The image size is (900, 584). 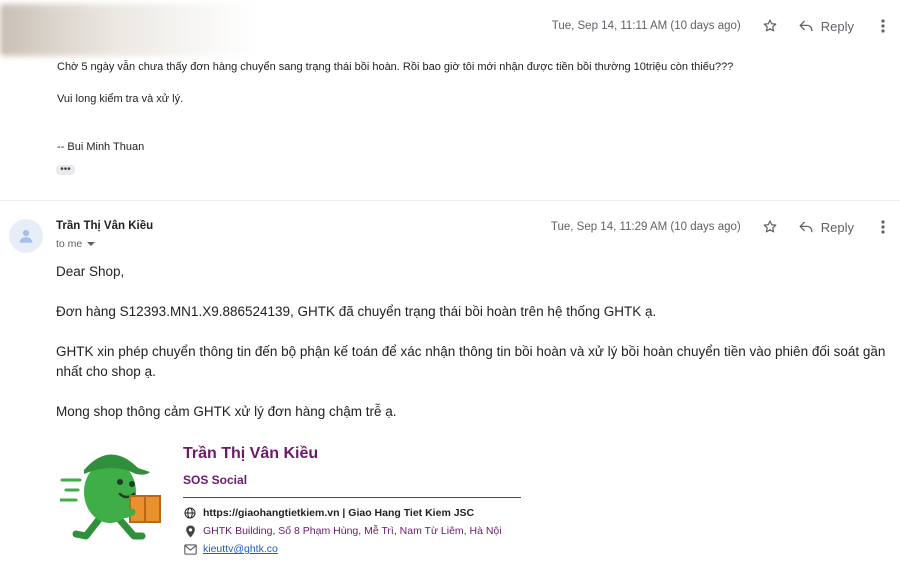 What do you see at coordinates (101, 147) in the screenshot?
I see `message-1-signature-line: -- Bui Minh Thuan` at bounding box center [101, 147].